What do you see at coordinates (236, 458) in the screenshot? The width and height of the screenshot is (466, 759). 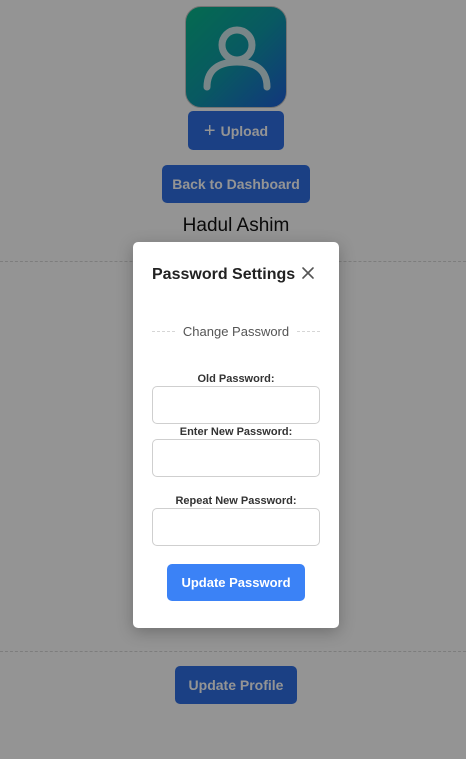 I see `new-password-field` at bounding box center [236, 458].